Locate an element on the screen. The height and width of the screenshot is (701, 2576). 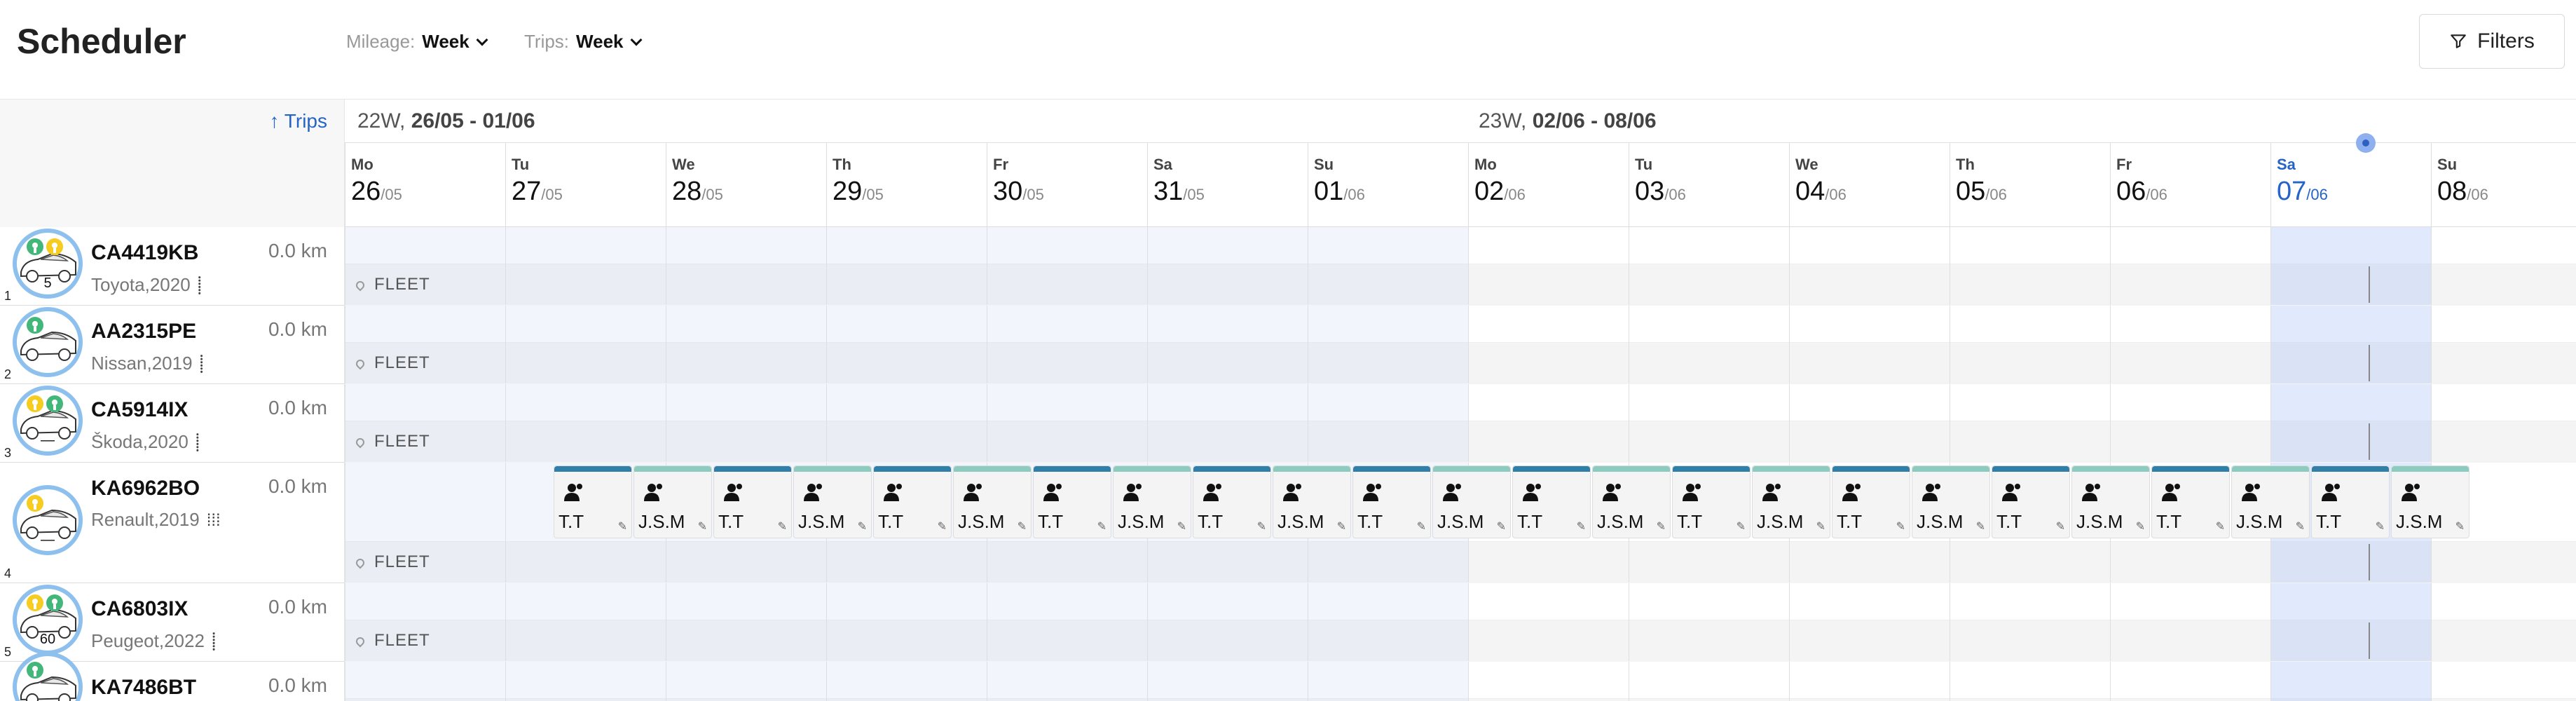
day-header-tu-03: Tu 03/06 is located at coordinates (1709, 185).